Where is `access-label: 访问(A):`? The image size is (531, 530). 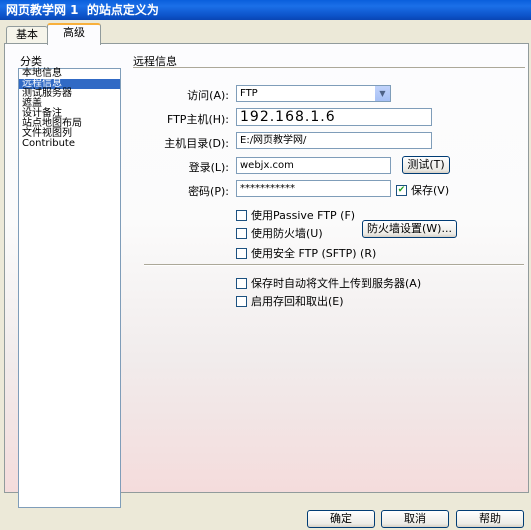 access-label: 访问(A): is located at coordinates (208, 95).